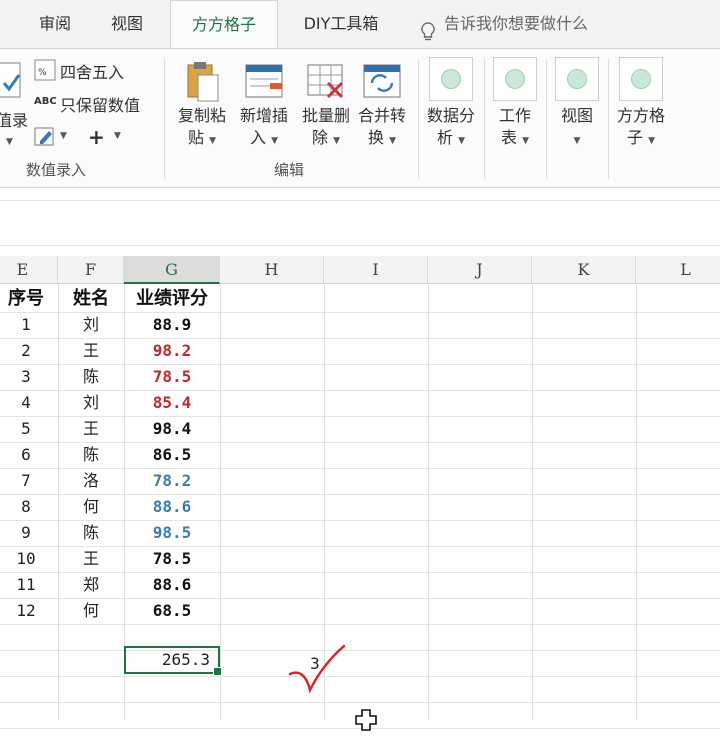  Describe the element at coordinates (45, 70) in the screenshot. I see `round-icon: %` at that location.